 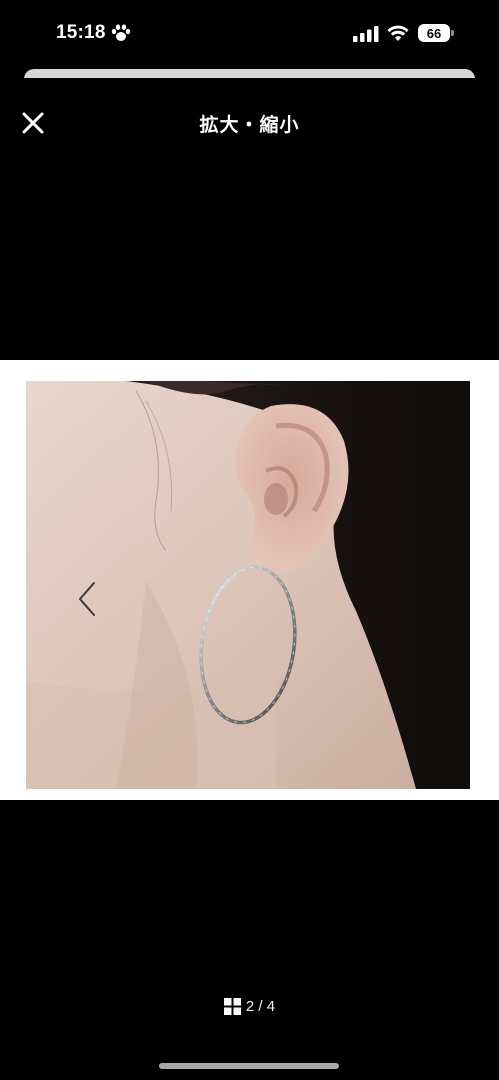 I want to click on grid-icon, so click(x=232, y=1006).